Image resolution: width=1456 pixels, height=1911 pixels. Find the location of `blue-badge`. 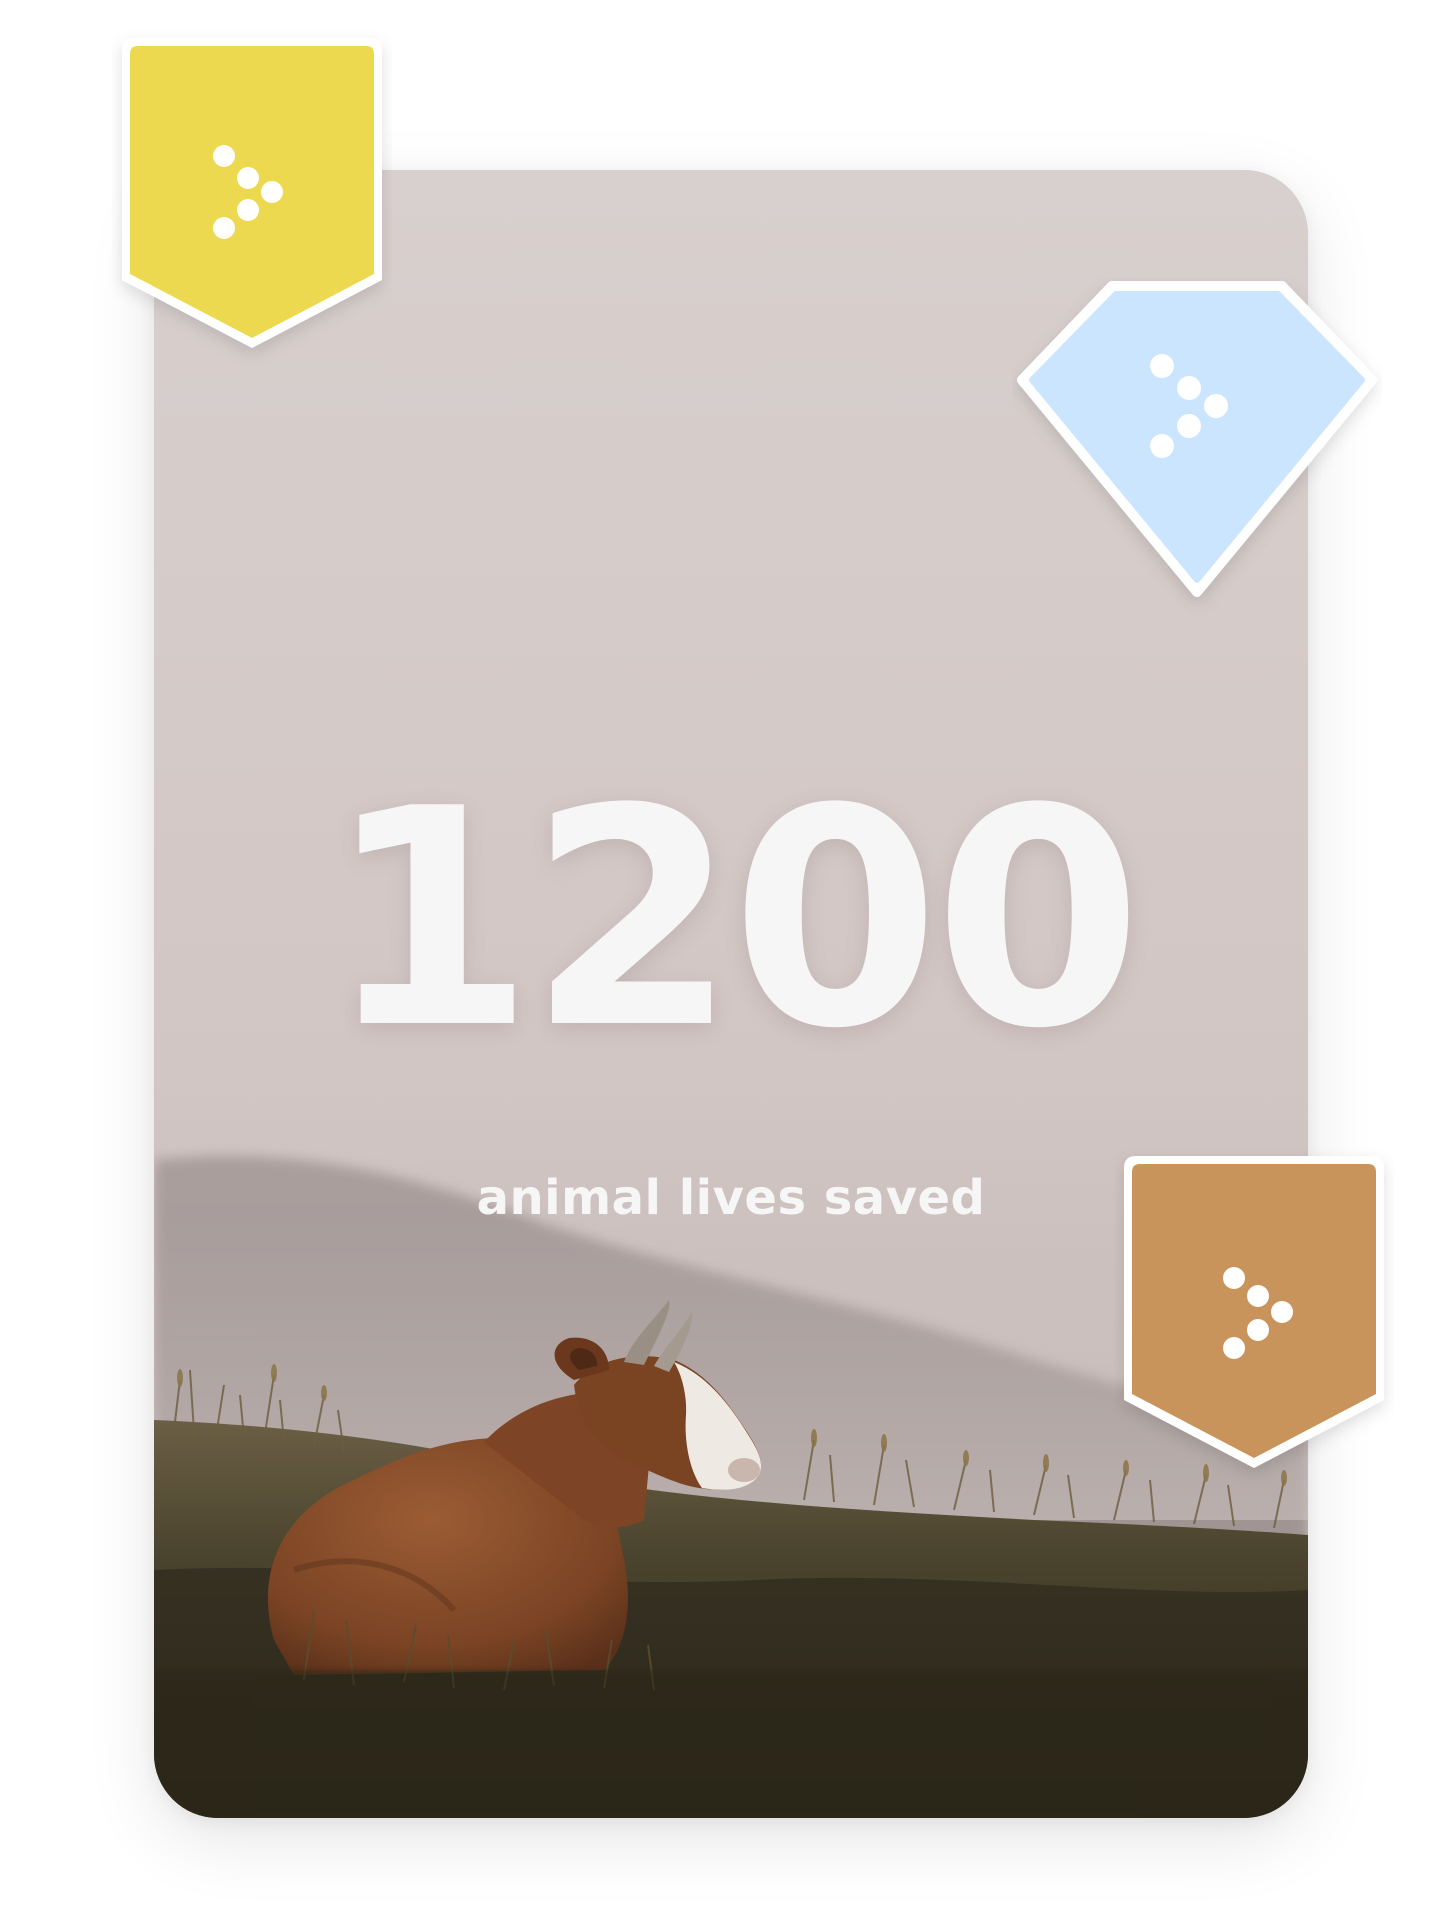

blue-badge is located at coordinates (1197, 439).